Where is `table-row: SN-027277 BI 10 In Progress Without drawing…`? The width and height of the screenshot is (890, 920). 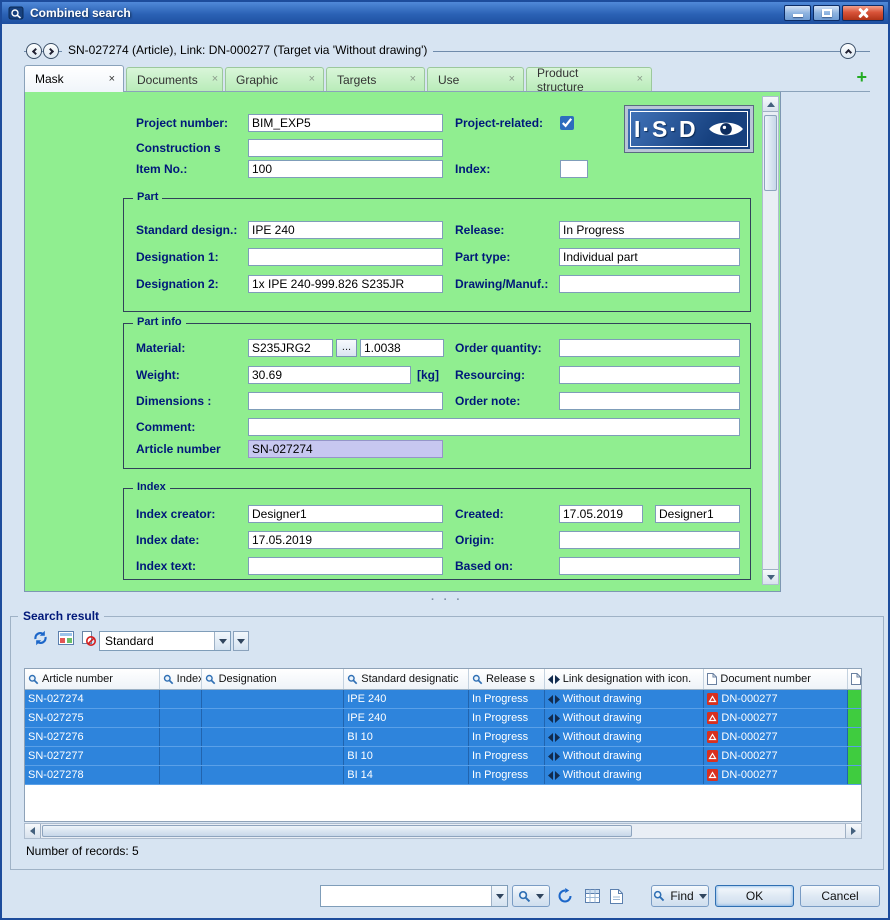
table-row: SN-027277 BI 10 In Progress Without drawing… is located at coordinates (443, 756).